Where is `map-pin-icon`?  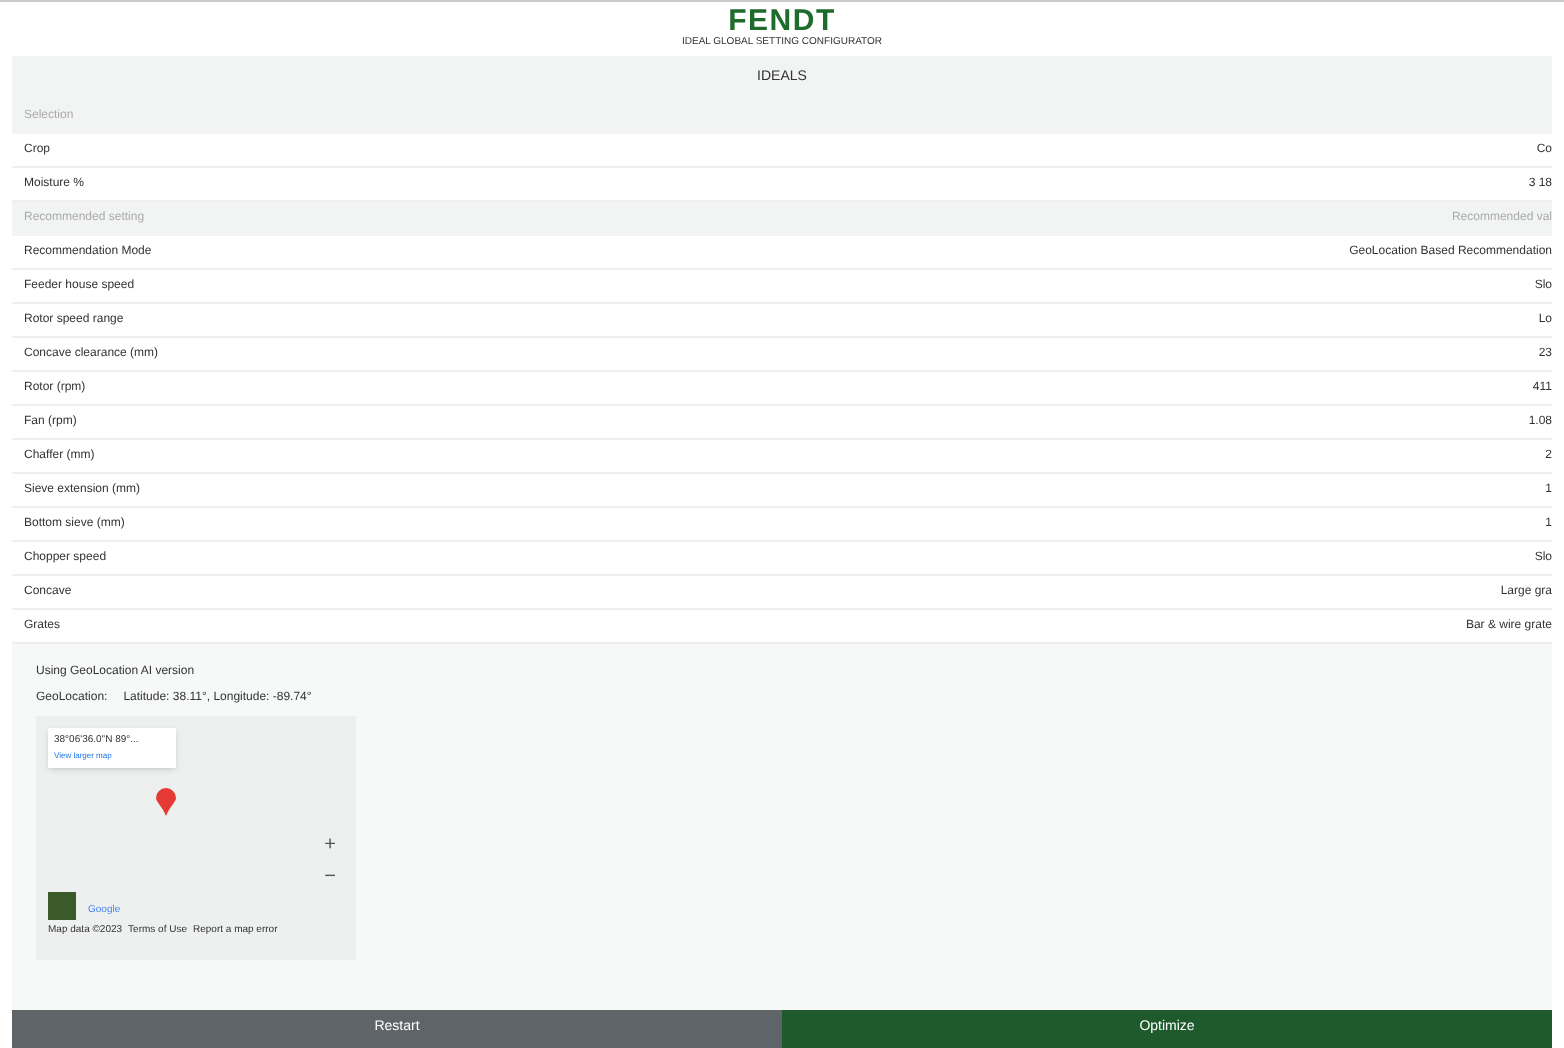
map-pin-icon is located at coordinates (166, 801).